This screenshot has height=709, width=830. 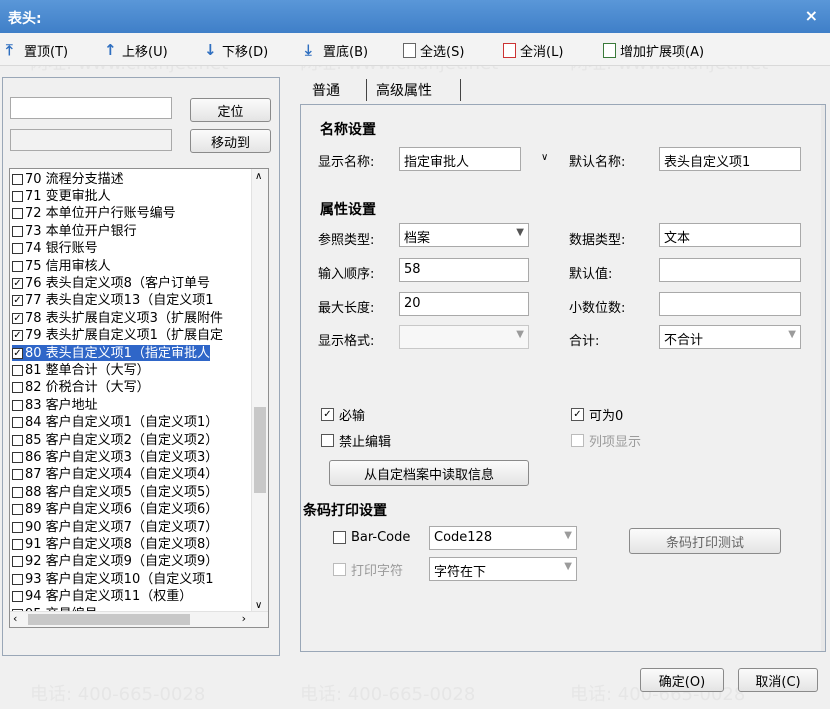 What do you see at coordinates (230, 141) in the screenshot?
I see `move-to-button: 移动到` at bounding box center [230, 141].